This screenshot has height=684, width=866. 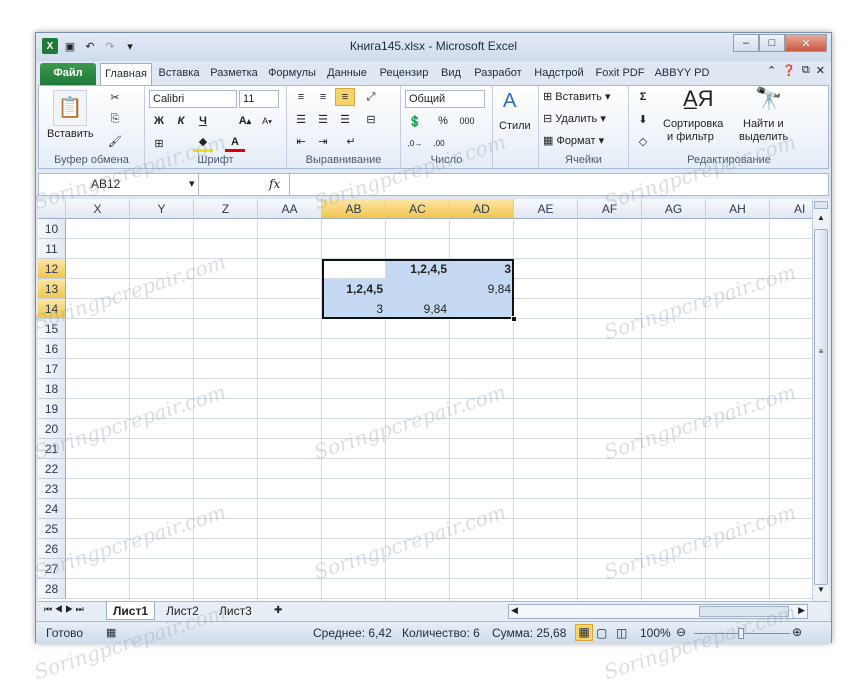 What do you see at coordinates (791, 209) in the screenshot?
I see `col-header: AI` at bounding box center [791, 209].